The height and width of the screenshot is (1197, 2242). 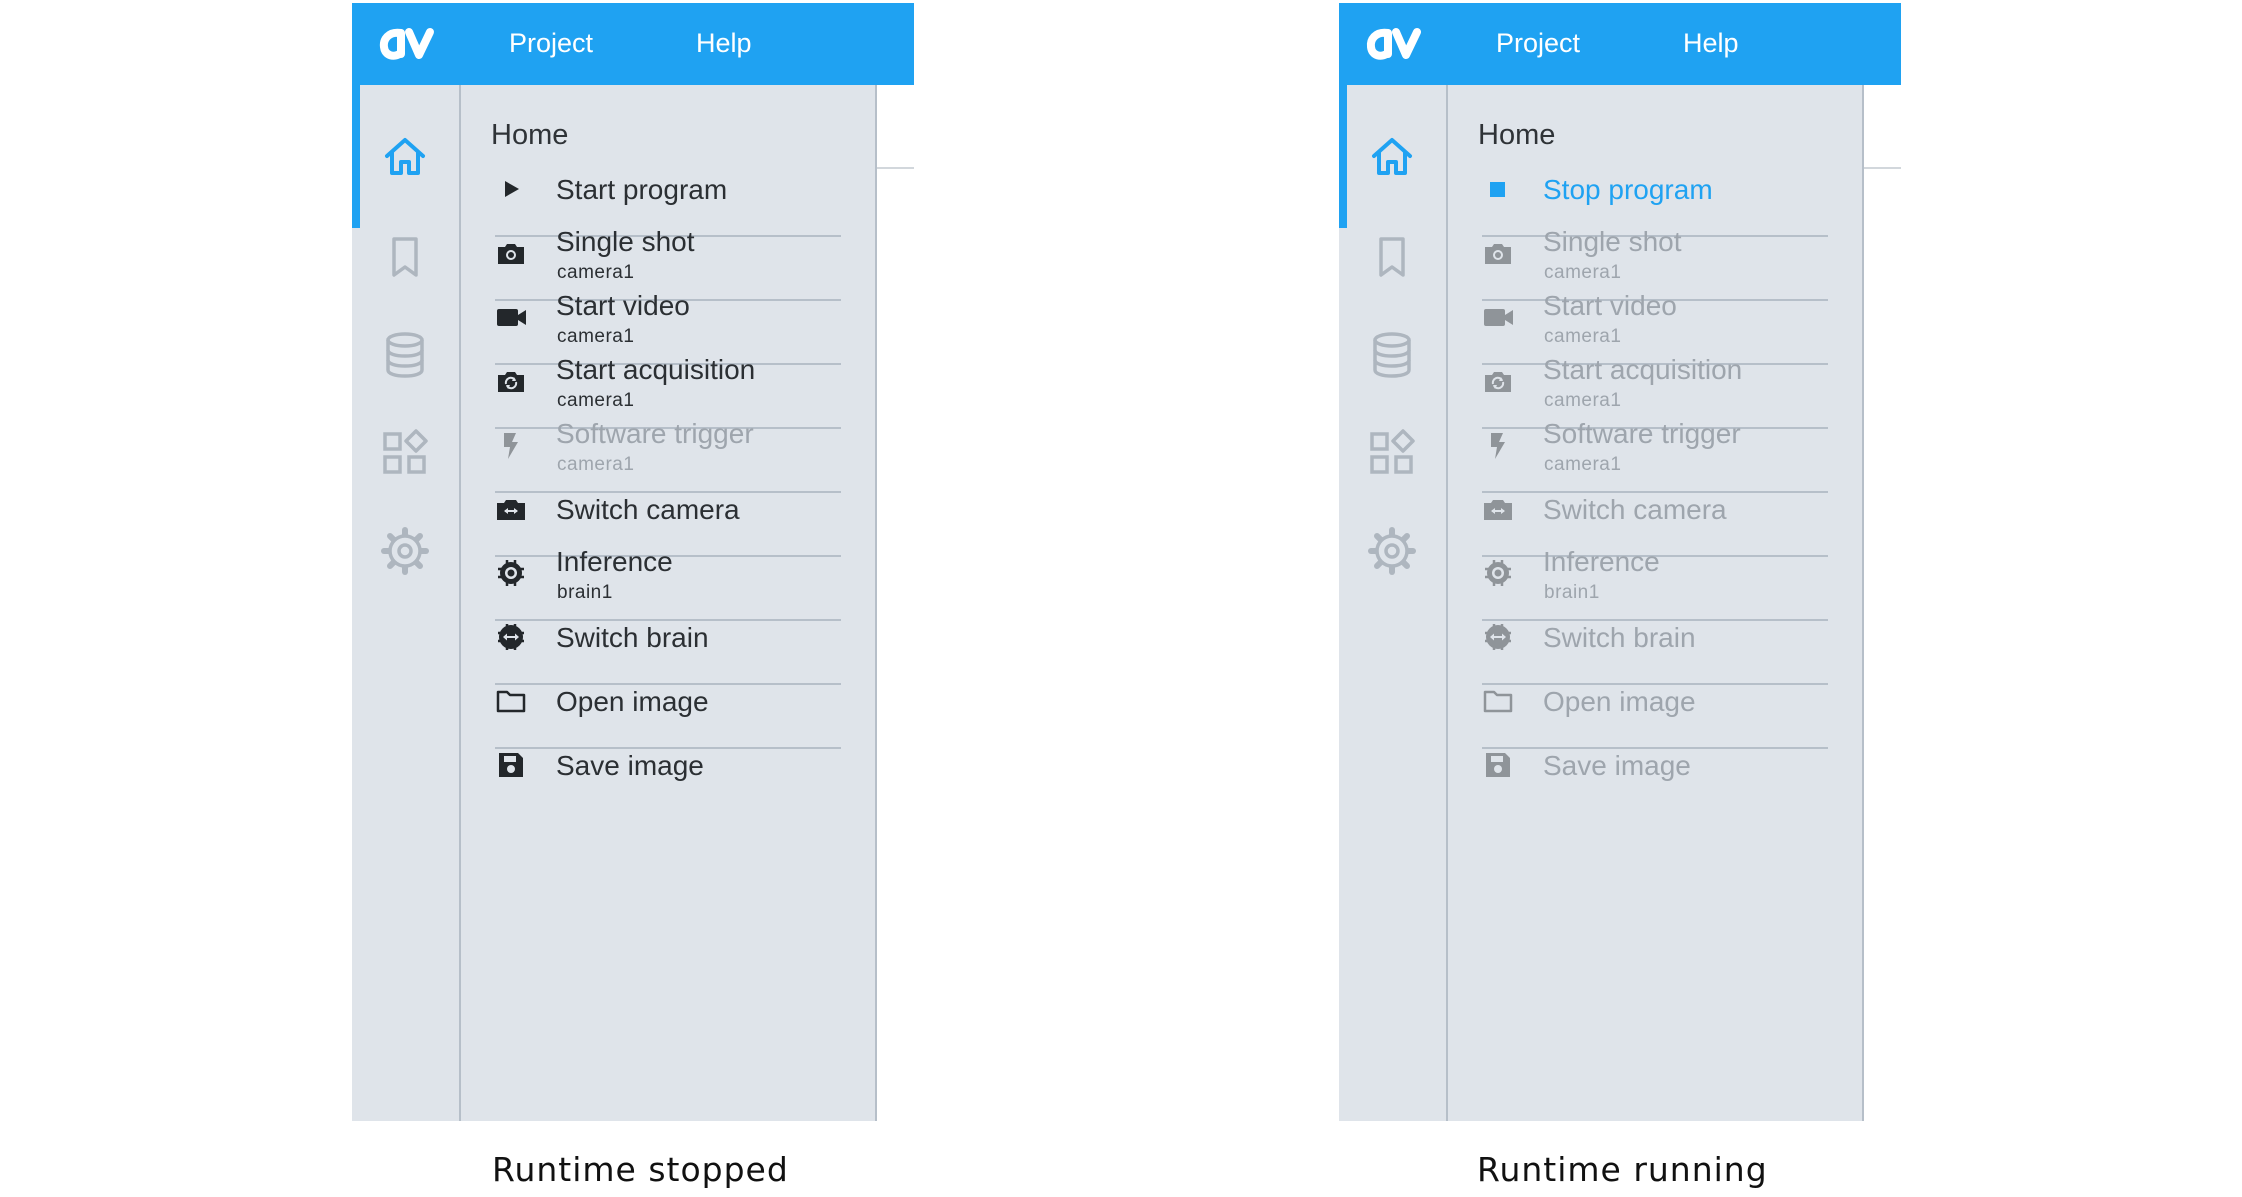 What do you see at coordinates (1622, 1169) in the screenshot?
I see `caption-runtime-running: Runtime running` at bounding box center [1622, 1169].